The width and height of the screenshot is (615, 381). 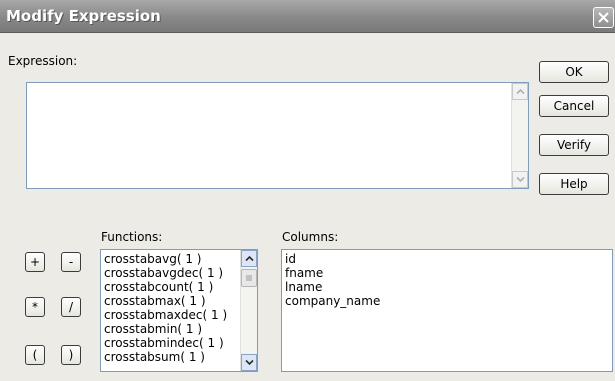 I want to click on column-item: lname, so click(x=331, y=287).